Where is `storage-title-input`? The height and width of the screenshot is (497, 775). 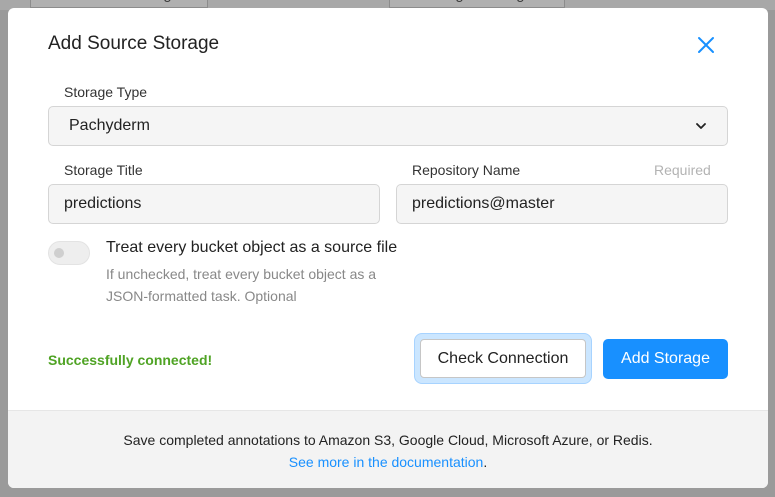
storage-title-input is located at coordinates (214, 204).